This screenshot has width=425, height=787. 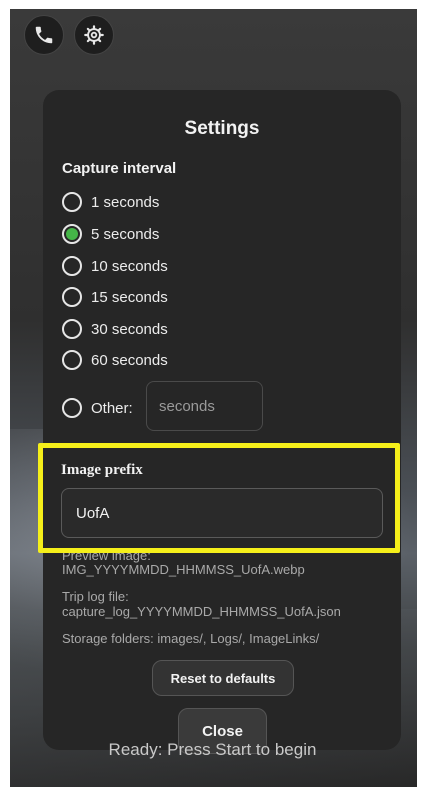 I want to click on gear-icon, so click(x=94, y=35).